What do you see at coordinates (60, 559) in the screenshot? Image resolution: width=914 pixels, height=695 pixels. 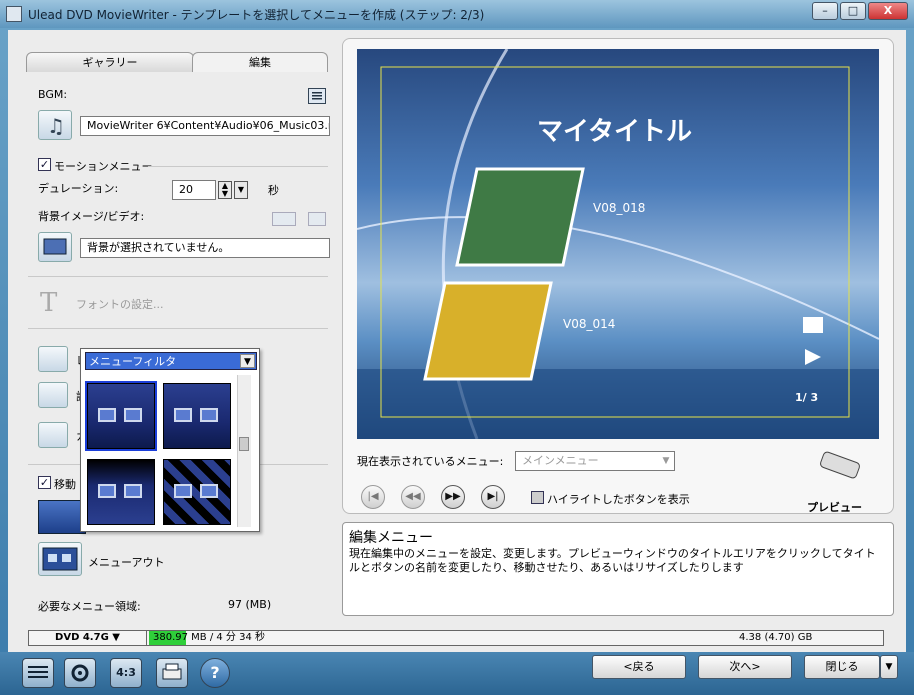 I see `menu-out-icon` at bounding box center [60, 559].